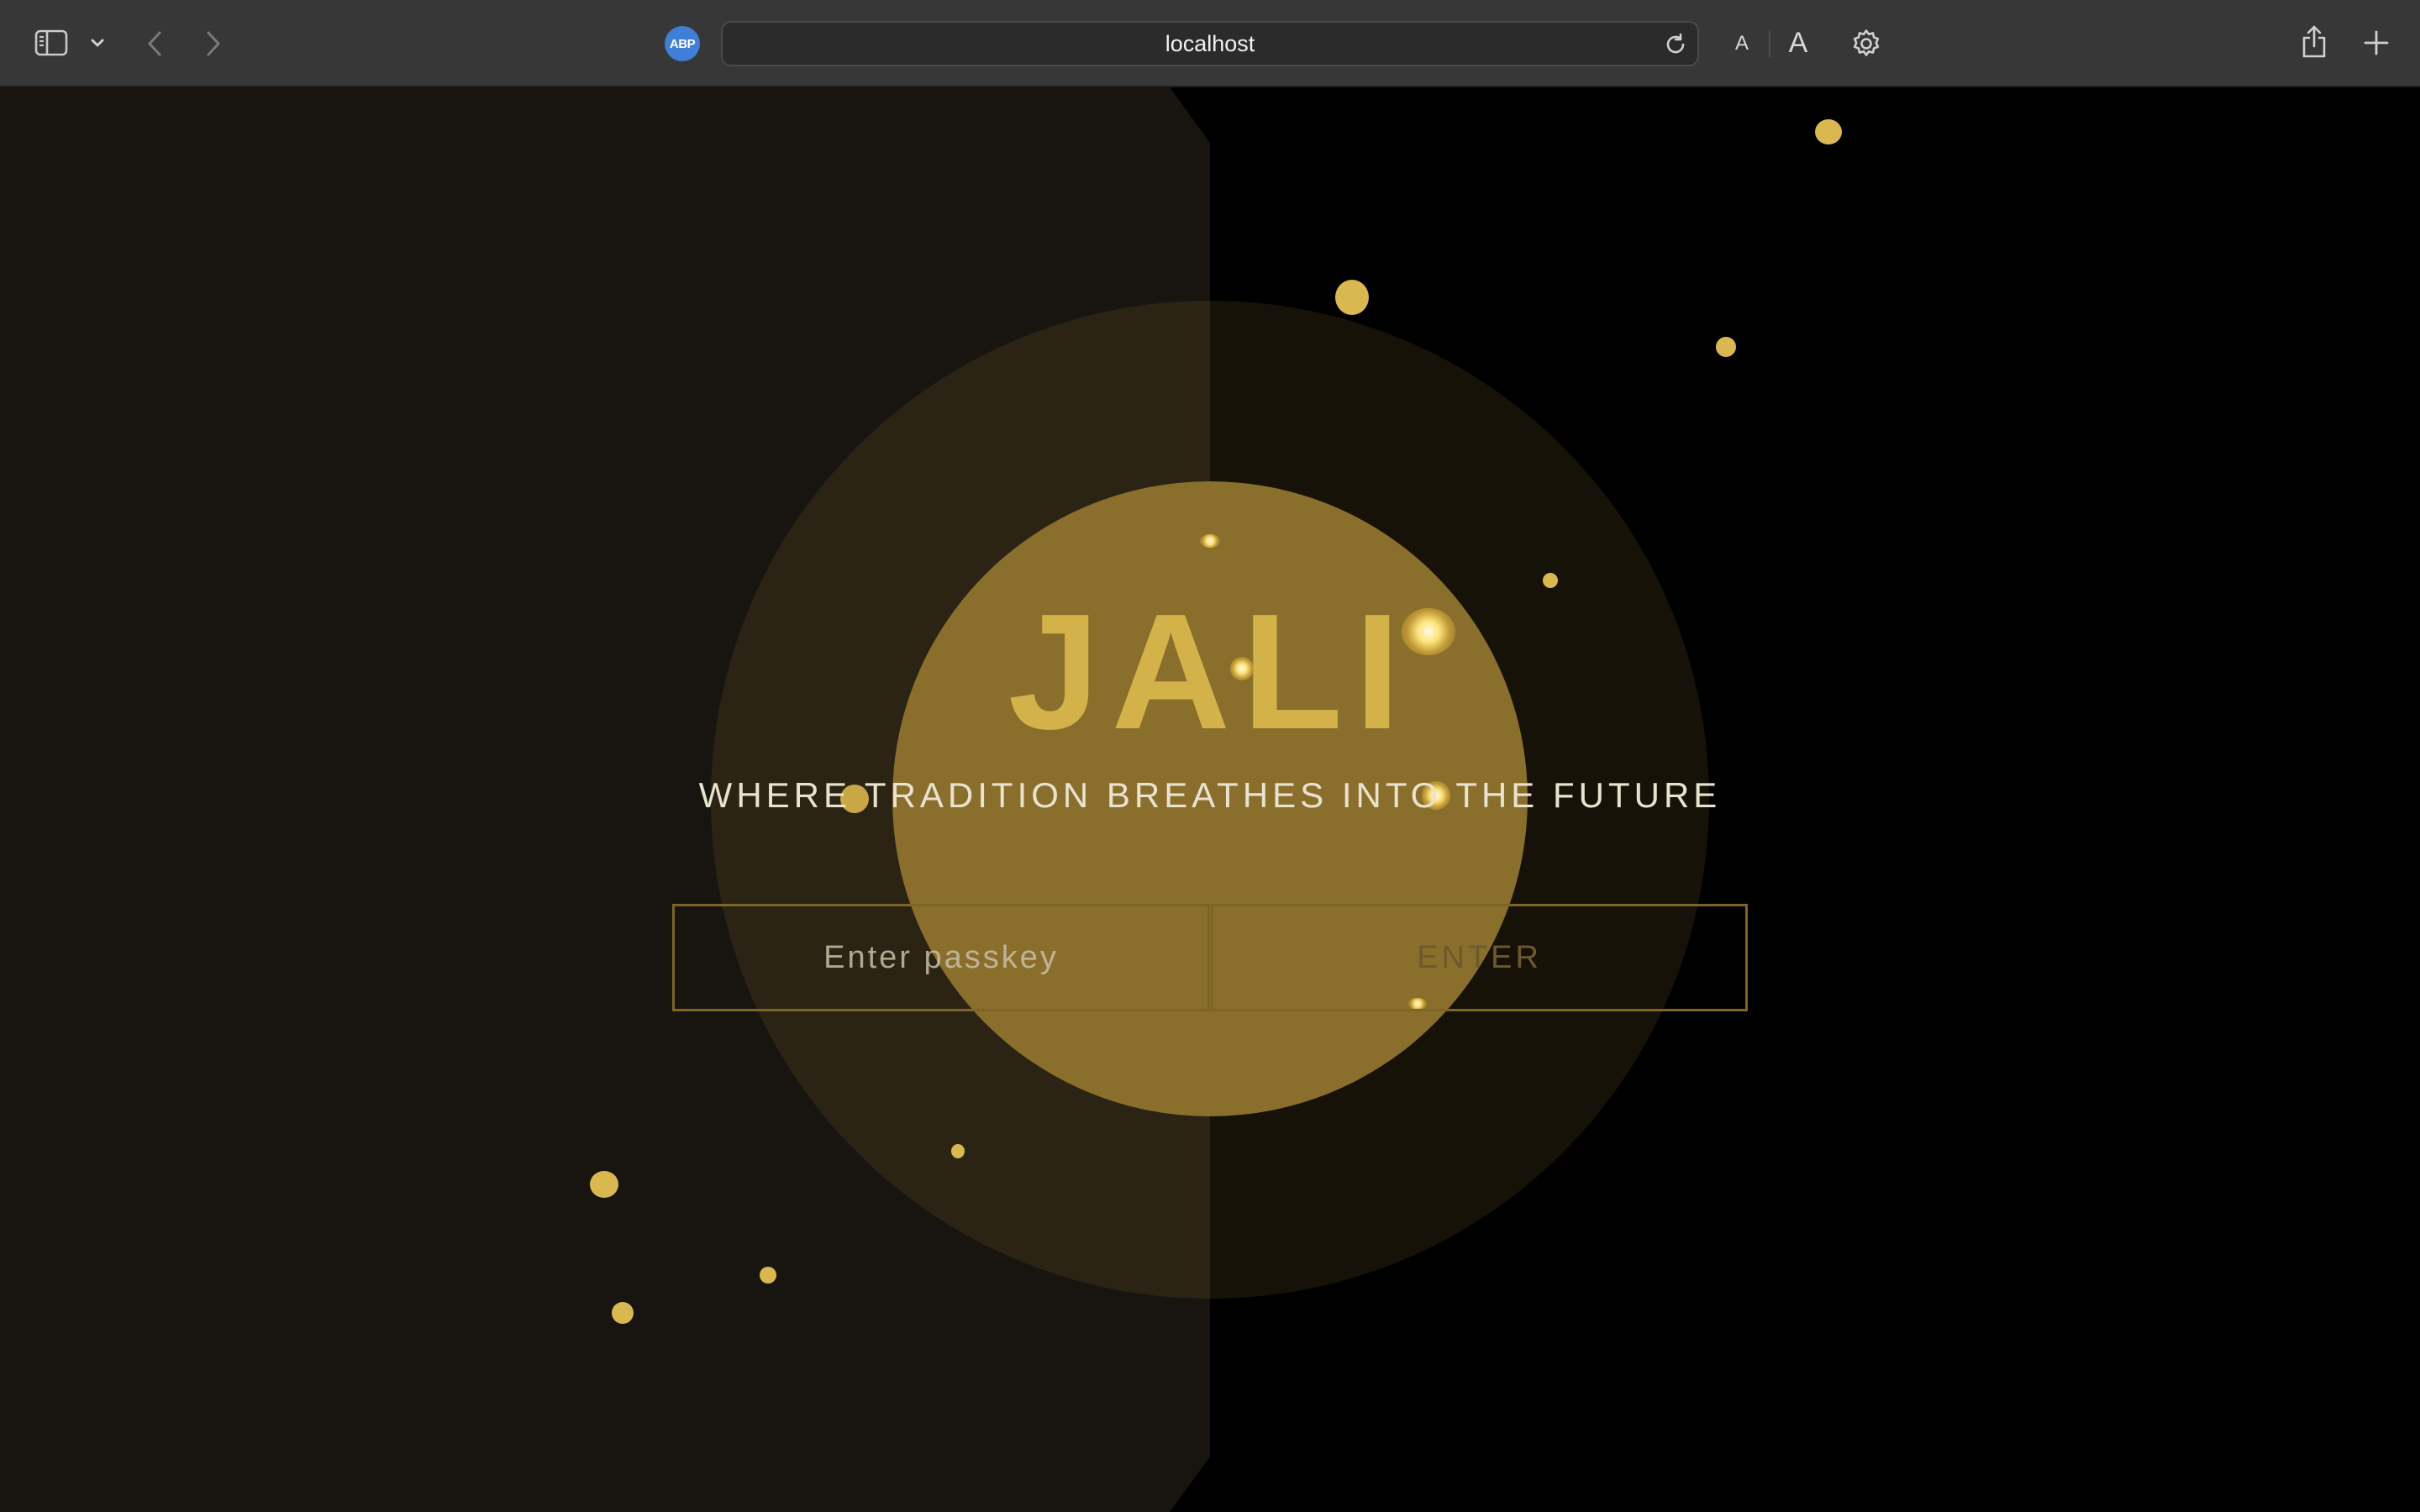 The width and height of the screenshot is (2420, 1512). I want to click on browser-toolbar: ABP localhost A A, so click(1210, 43).